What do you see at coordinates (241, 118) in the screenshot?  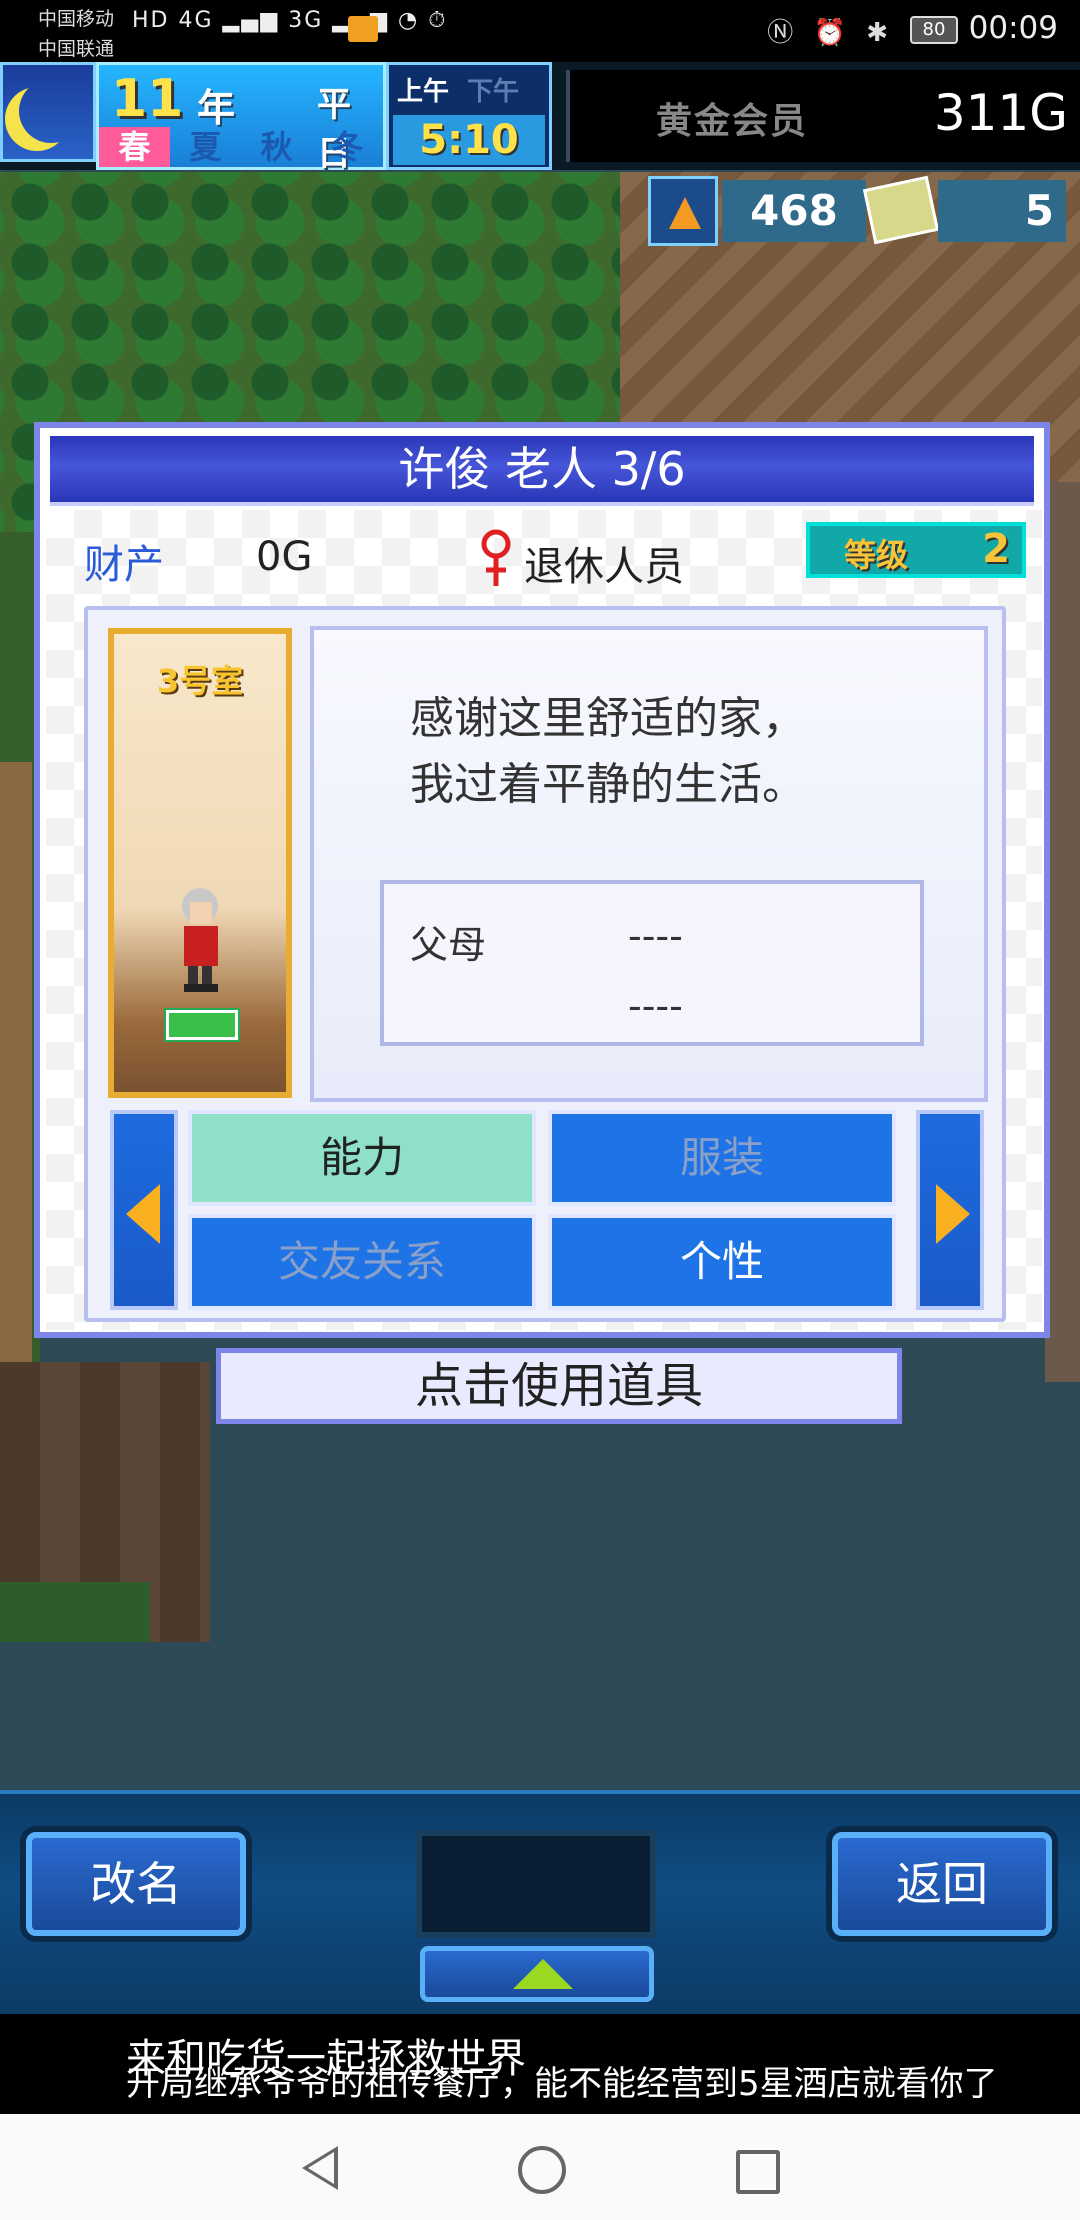 I see `calendar-panel: 11 年 平日 春 夏 秋 冬` at bounding box center [241, 118].